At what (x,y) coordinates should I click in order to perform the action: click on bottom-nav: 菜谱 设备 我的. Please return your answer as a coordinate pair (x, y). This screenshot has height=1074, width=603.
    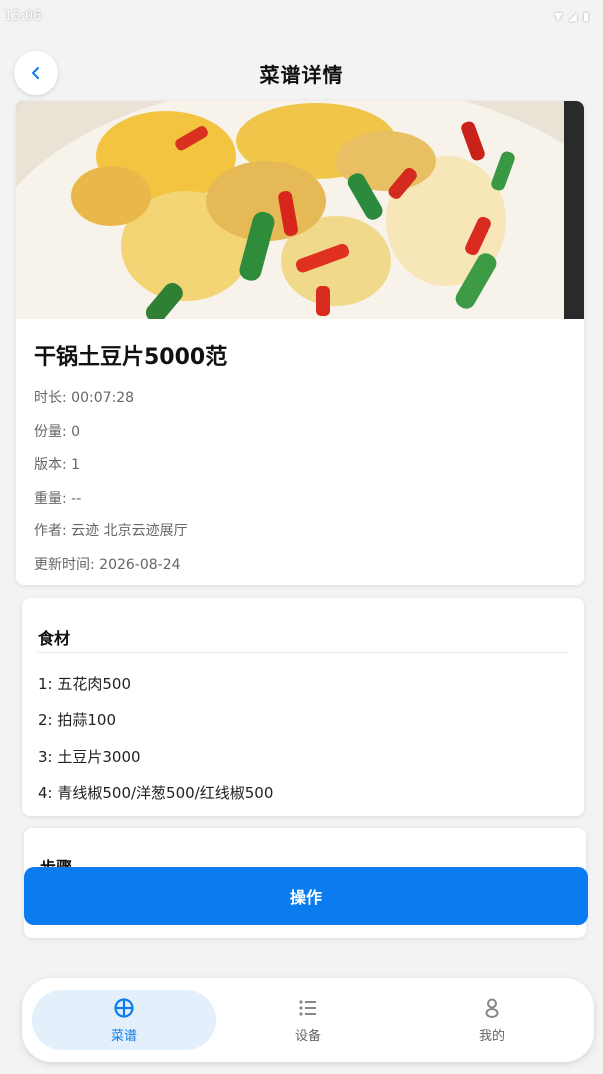
    Looking at the image, I should click on (308, 1020).